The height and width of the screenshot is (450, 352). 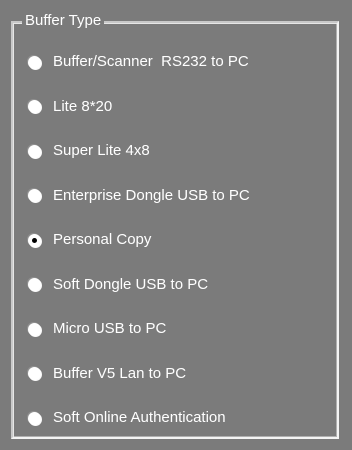 I want to click on radio-label: Micro USB to PC, so click(x=109, y=329).